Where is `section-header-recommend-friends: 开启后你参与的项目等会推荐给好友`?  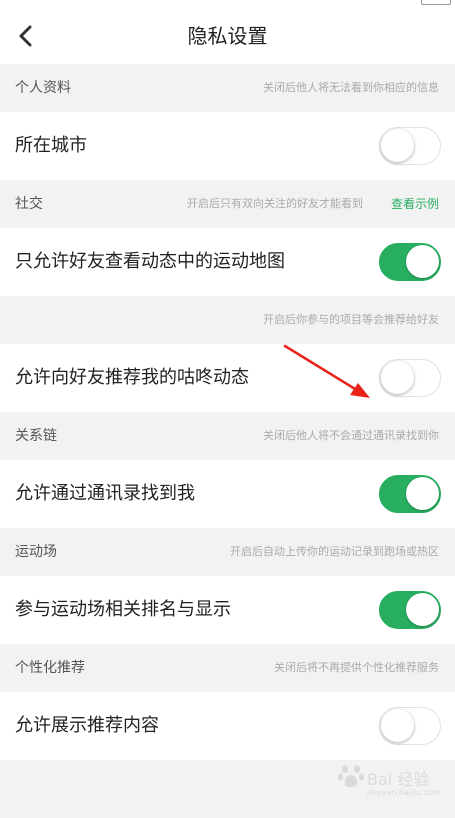
section-header-recommend-friends: 开启后你参与的项目等会推荐给好友 is located at coordinates (227, 320).